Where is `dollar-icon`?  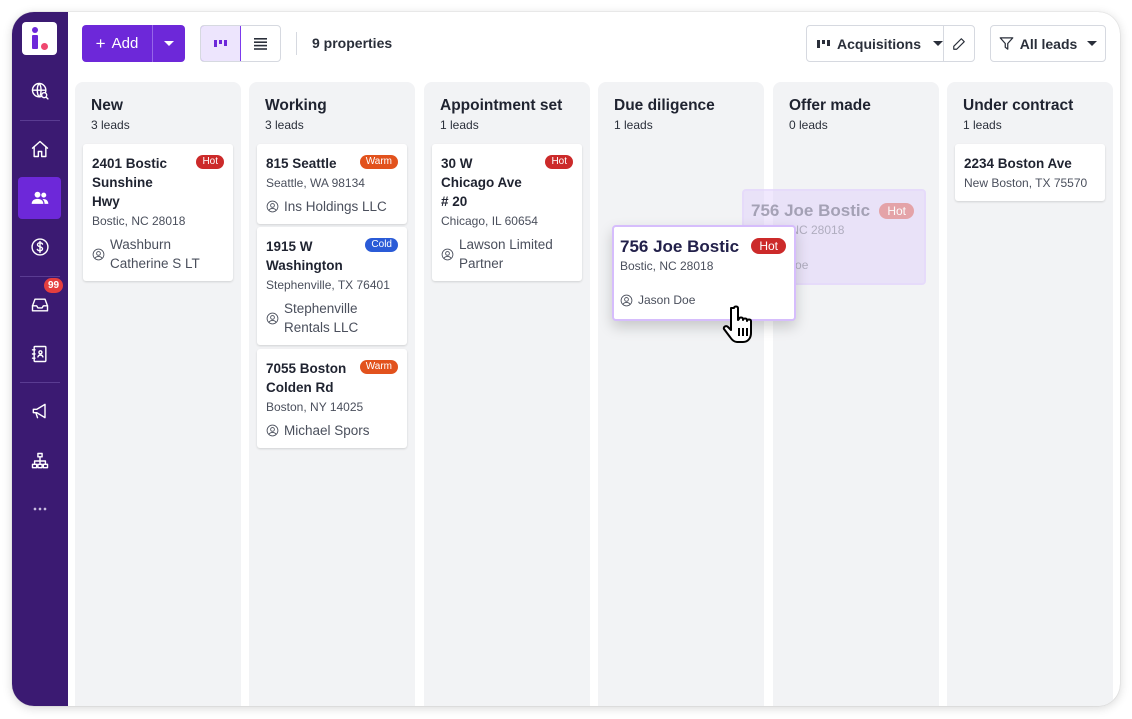
dollar-icon is located at coordinates (39, 247).